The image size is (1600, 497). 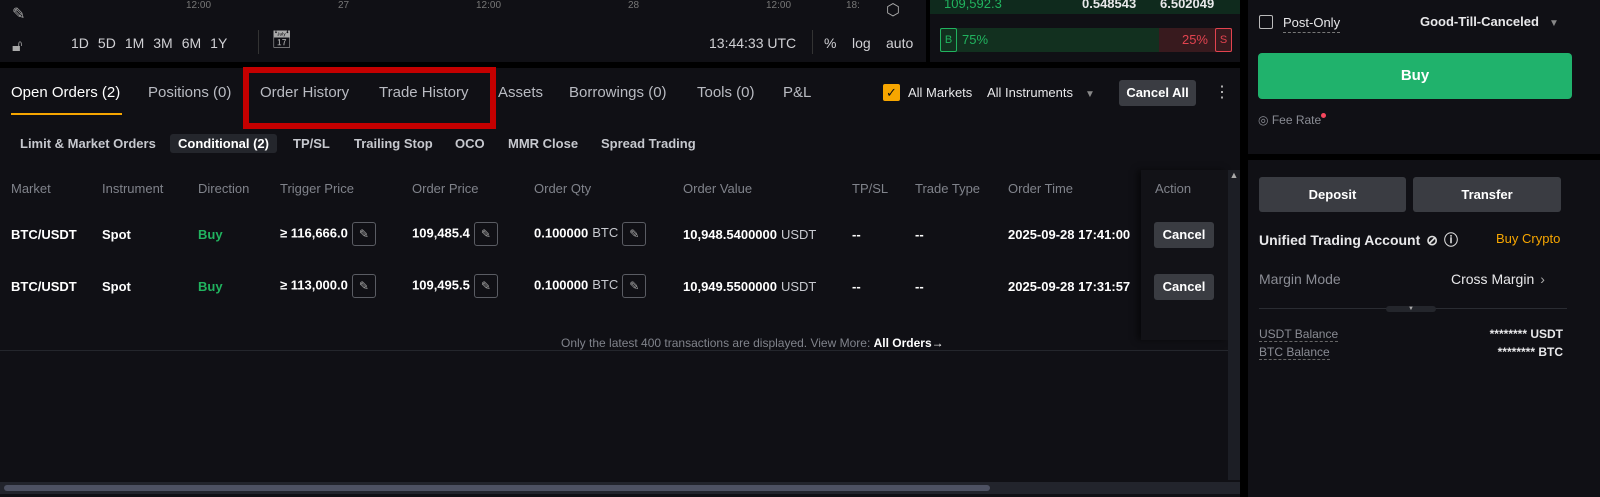 What do you see at coordinates (31, 188) in the screenshot?
I see `col-market: Market` at bounding box center [31, 188].